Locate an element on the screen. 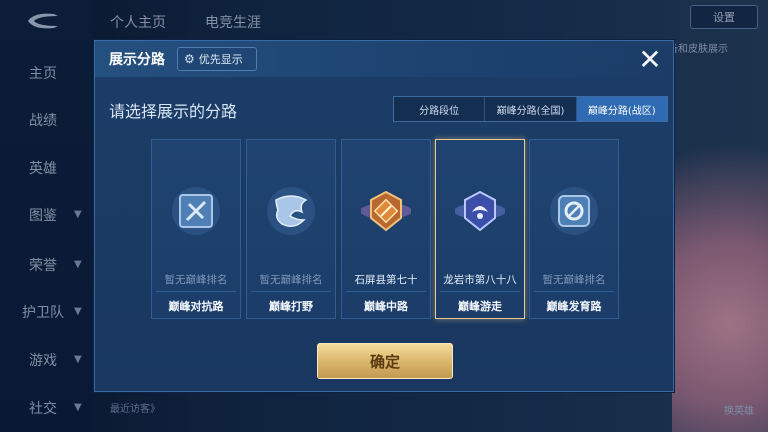 The height and width of the screenshot is (432, 768). gear-icon: ⚙ is located at coordinates (189, 59).